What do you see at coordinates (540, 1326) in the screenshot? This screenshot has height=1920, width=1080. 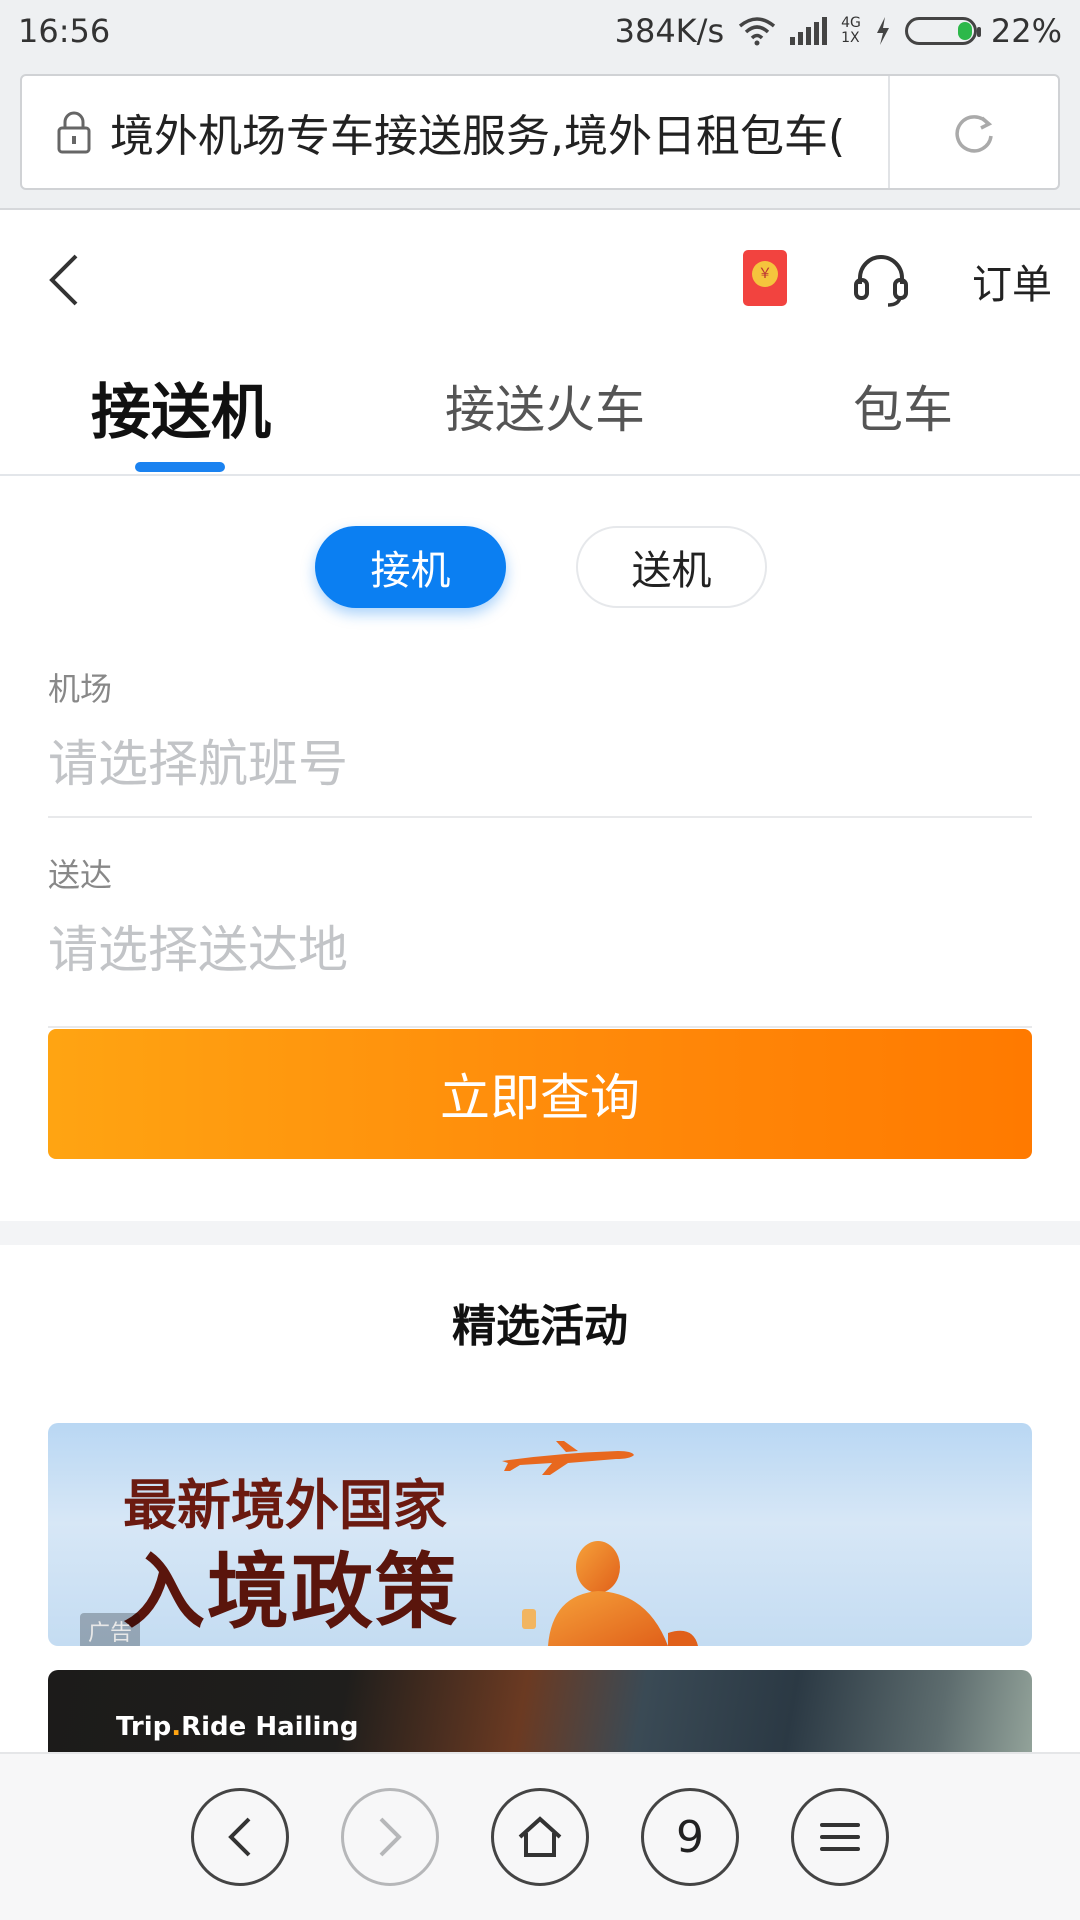 I see `featured-title: 精选活动` at bounding box center [540, 1326].